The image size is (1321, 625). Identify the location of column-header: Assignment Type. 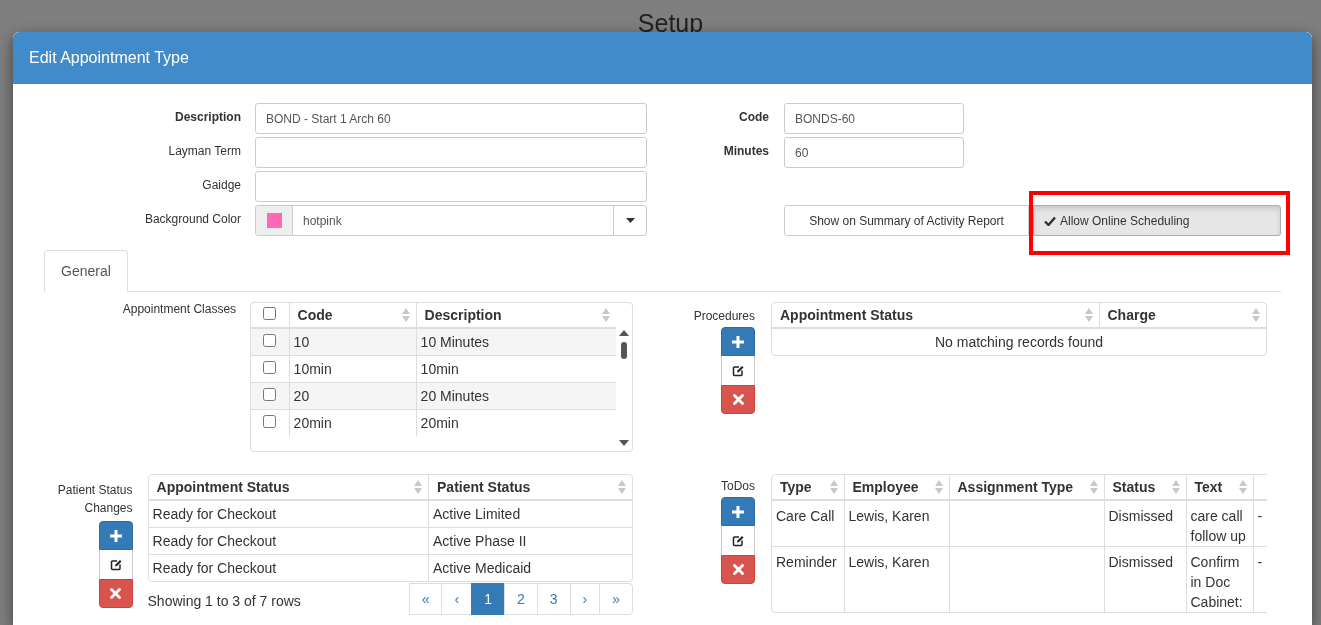
(1026, 487).